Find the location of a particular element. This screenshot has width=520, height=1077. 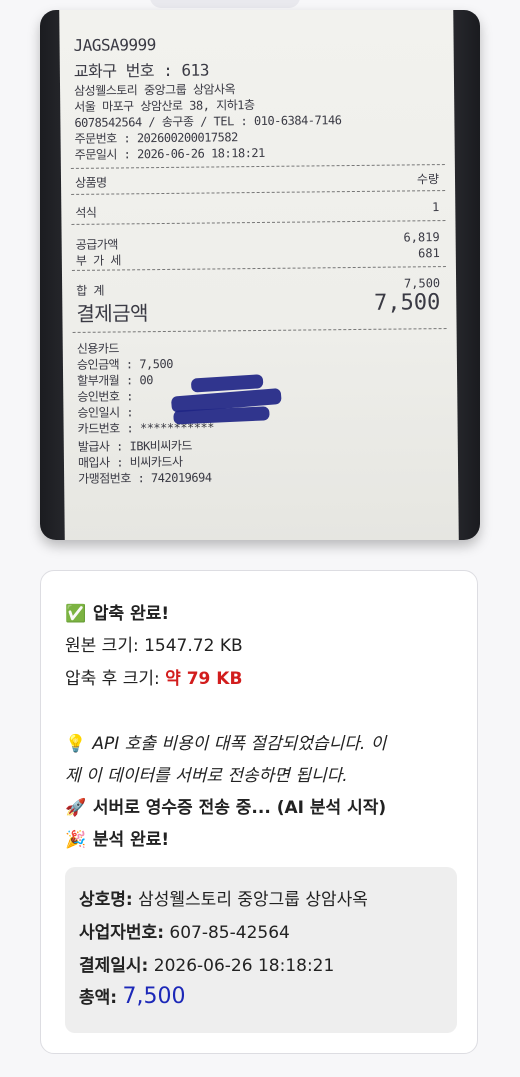

business-number-value: 607-85-42564 is located at coordinates (229, 933).